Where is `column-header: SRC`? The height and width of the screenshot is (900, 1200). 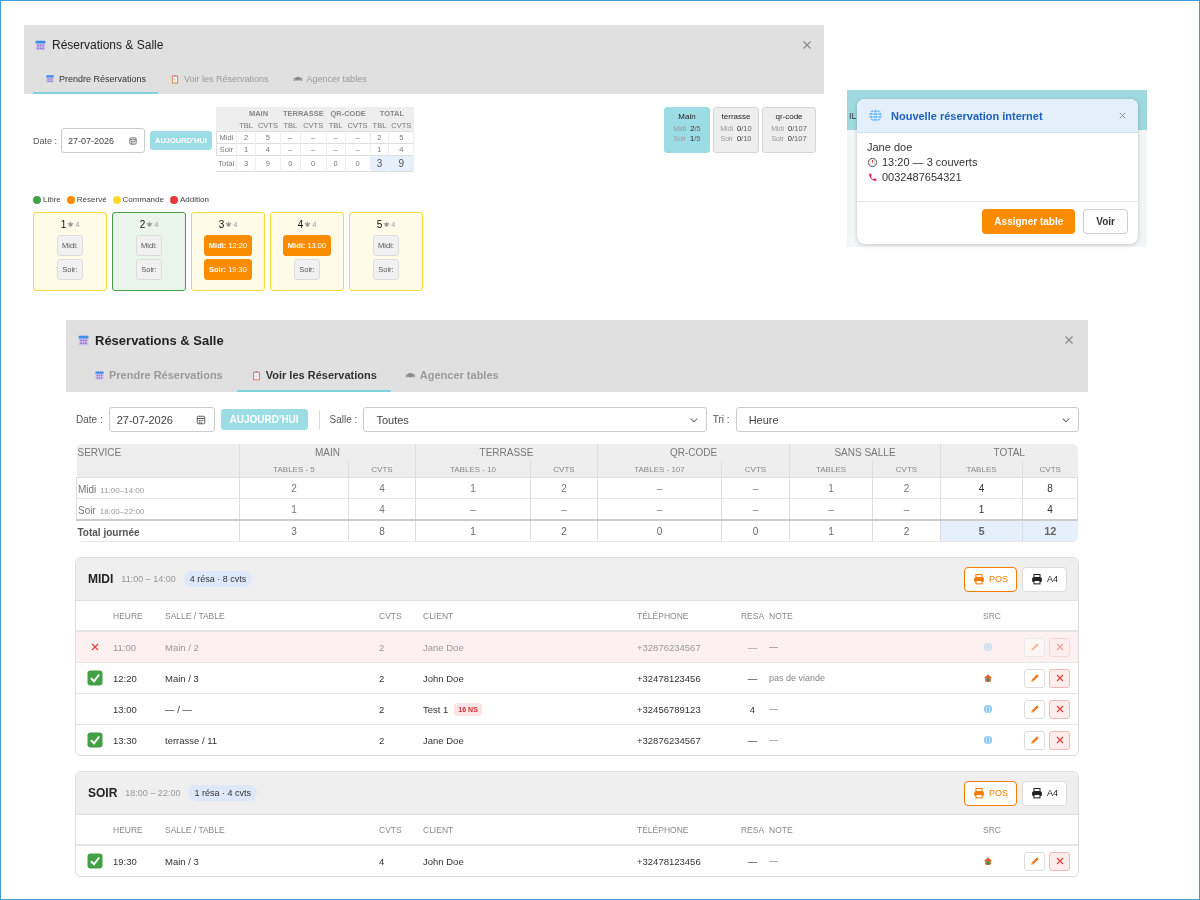 column-header: SRC is located at coordinates (992, 615).